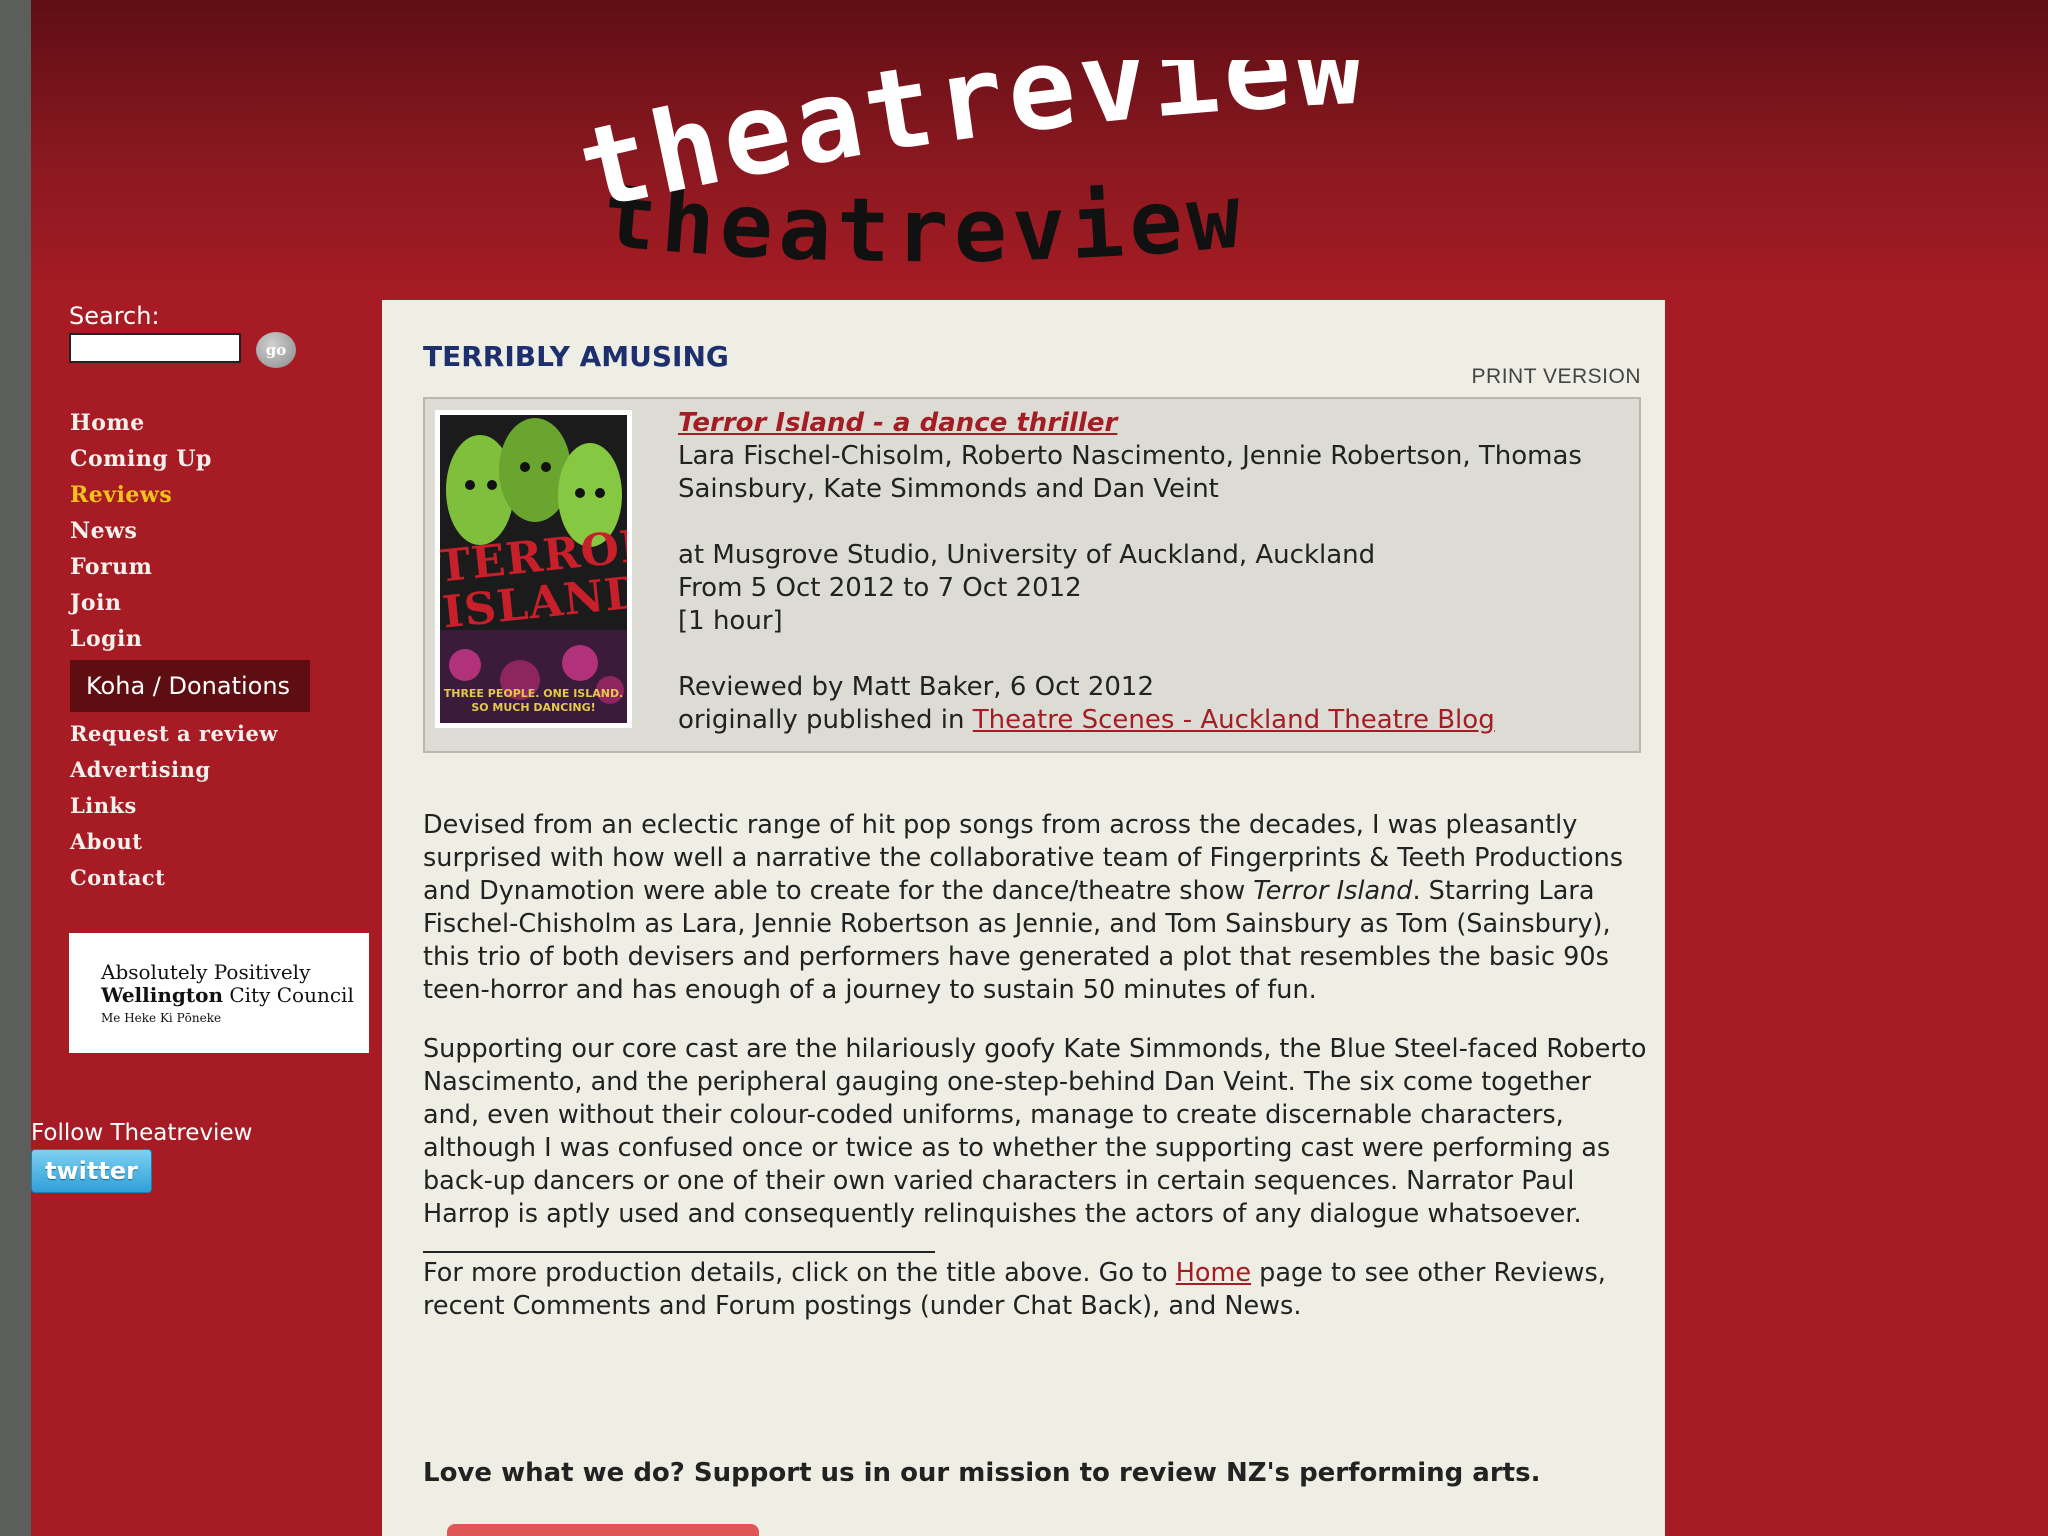 This screenshot has height=1536, width=2048. Describe the element at coordinates (1213, 1273) in the screenshot. I see `home-link: Home` at that location.